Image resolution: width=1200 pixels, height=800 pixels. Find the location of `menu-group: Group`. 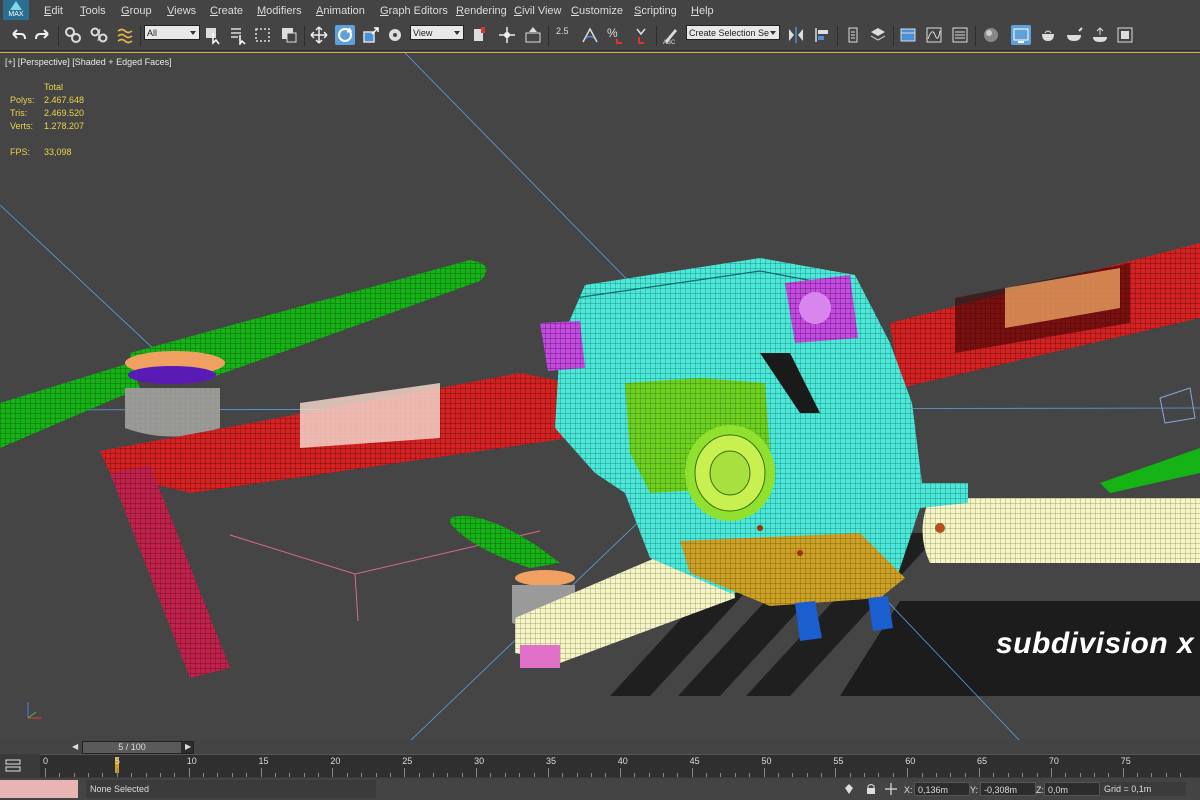

menu-group: Group is located at coordinates (136, 11).